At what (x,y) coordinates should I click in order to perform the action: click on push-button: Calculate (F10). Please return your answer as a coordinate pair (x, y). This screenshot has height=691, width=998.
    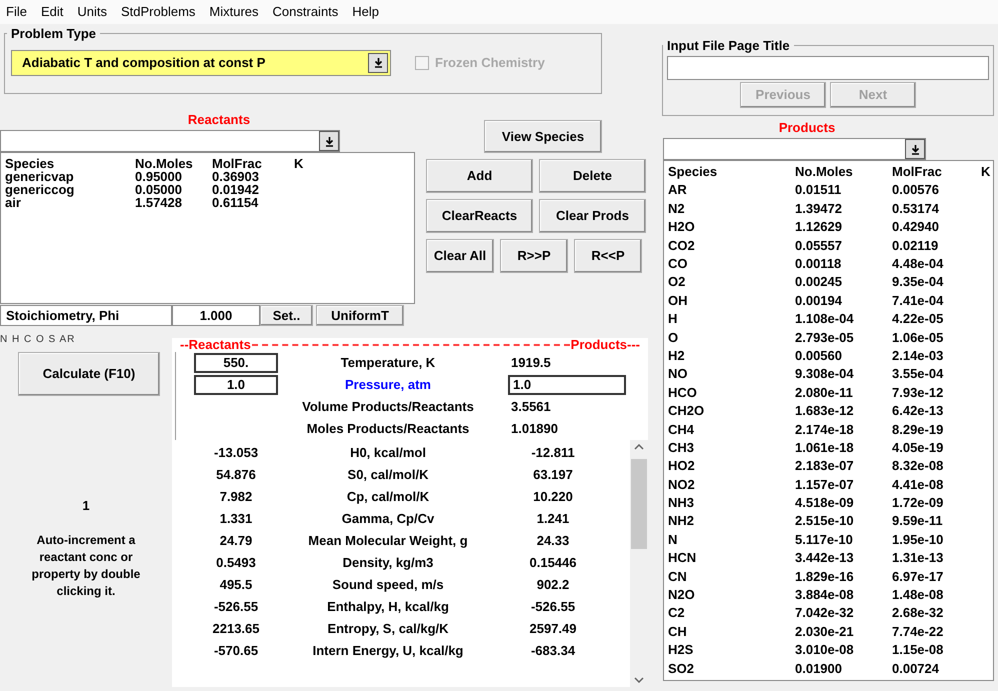
    Looking at the image, I should click on (89, 374).